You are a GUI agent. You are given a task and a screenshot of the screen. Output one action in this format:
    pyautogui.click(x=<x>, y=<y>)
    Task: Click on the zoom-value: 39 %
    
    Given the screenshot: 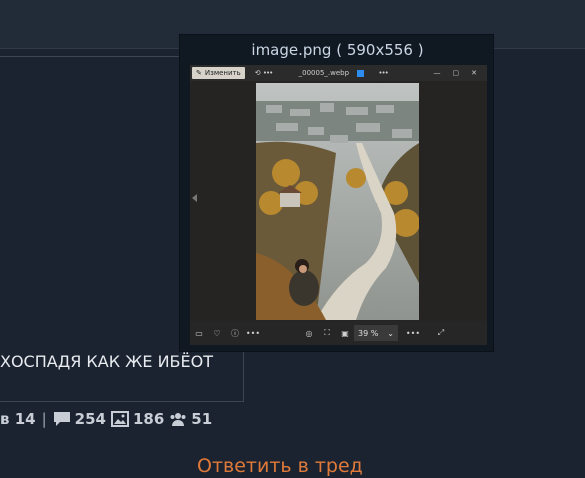 What is the action you would take?
    pyautogui.click(x=368, y=333)
    